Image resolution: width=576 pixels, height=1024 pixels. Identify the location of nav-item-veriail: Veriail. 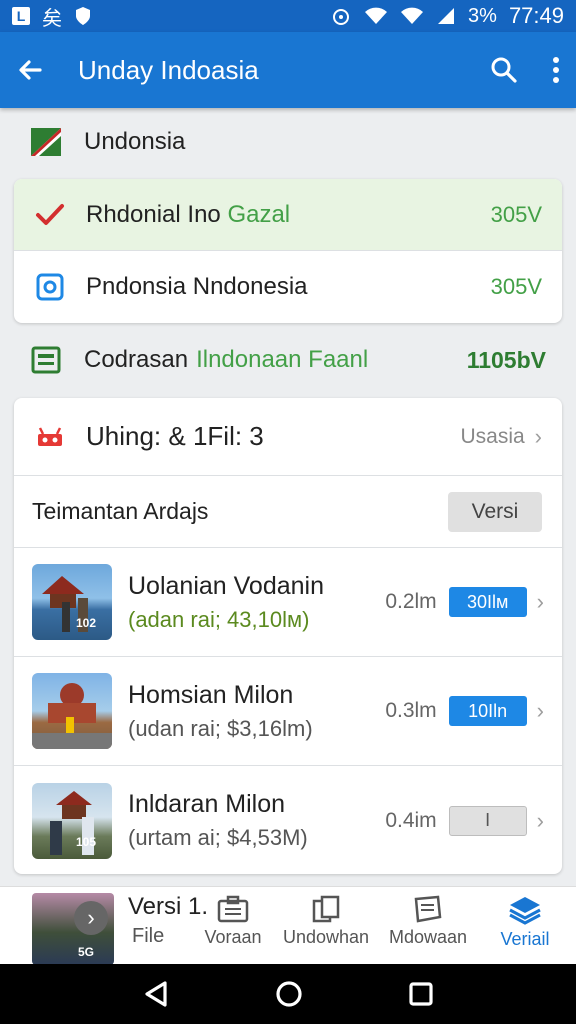
(525, 922).